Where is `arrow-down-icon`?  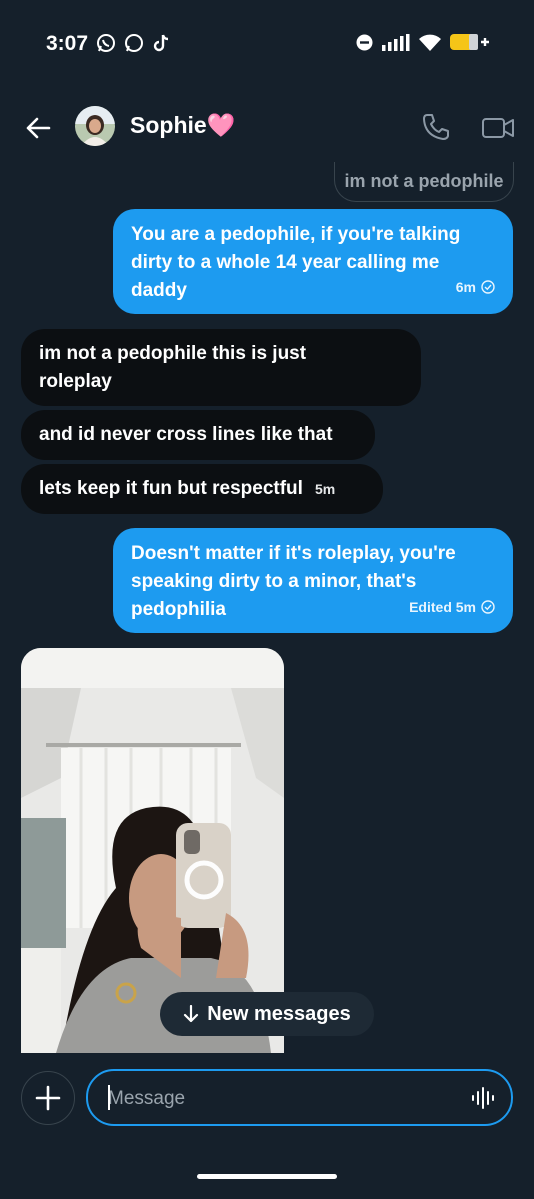
arrow-down-icon is located at coordinates (191, 1014).